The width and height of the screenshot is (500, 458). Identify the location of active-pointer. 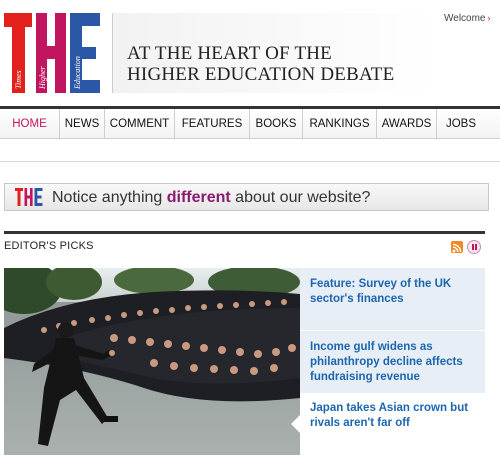
(296, 424).